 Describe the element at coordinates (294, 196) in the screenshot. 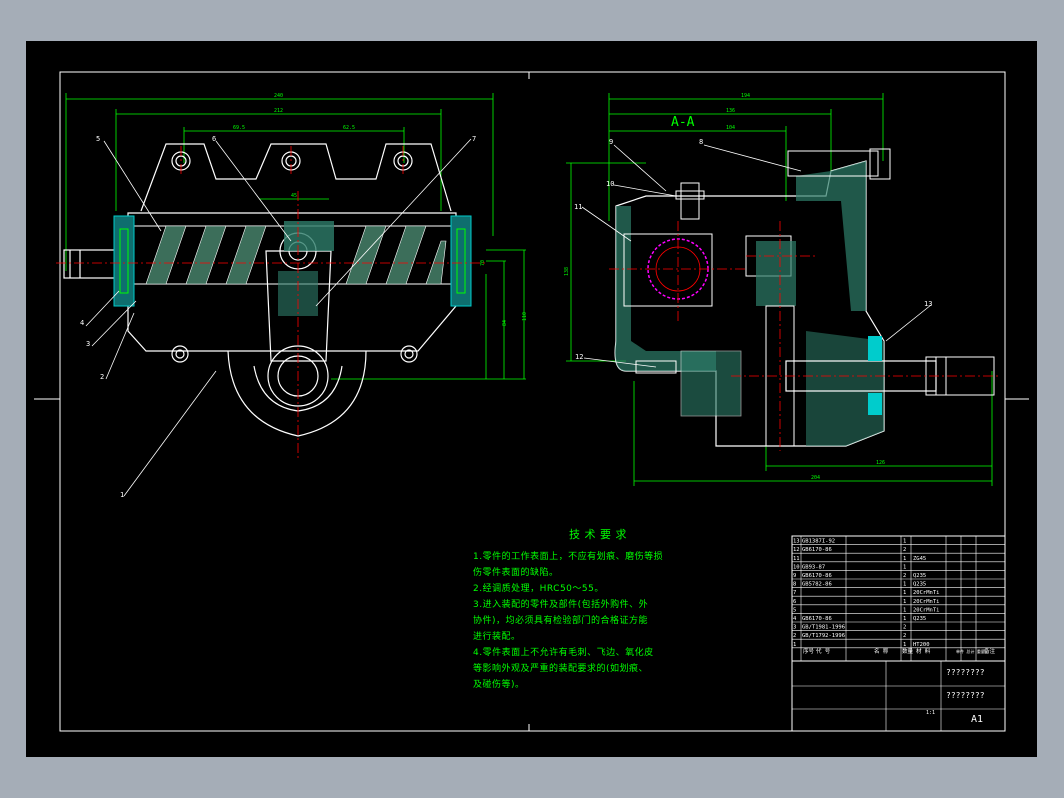

I see `svg-text: 45` at that location.